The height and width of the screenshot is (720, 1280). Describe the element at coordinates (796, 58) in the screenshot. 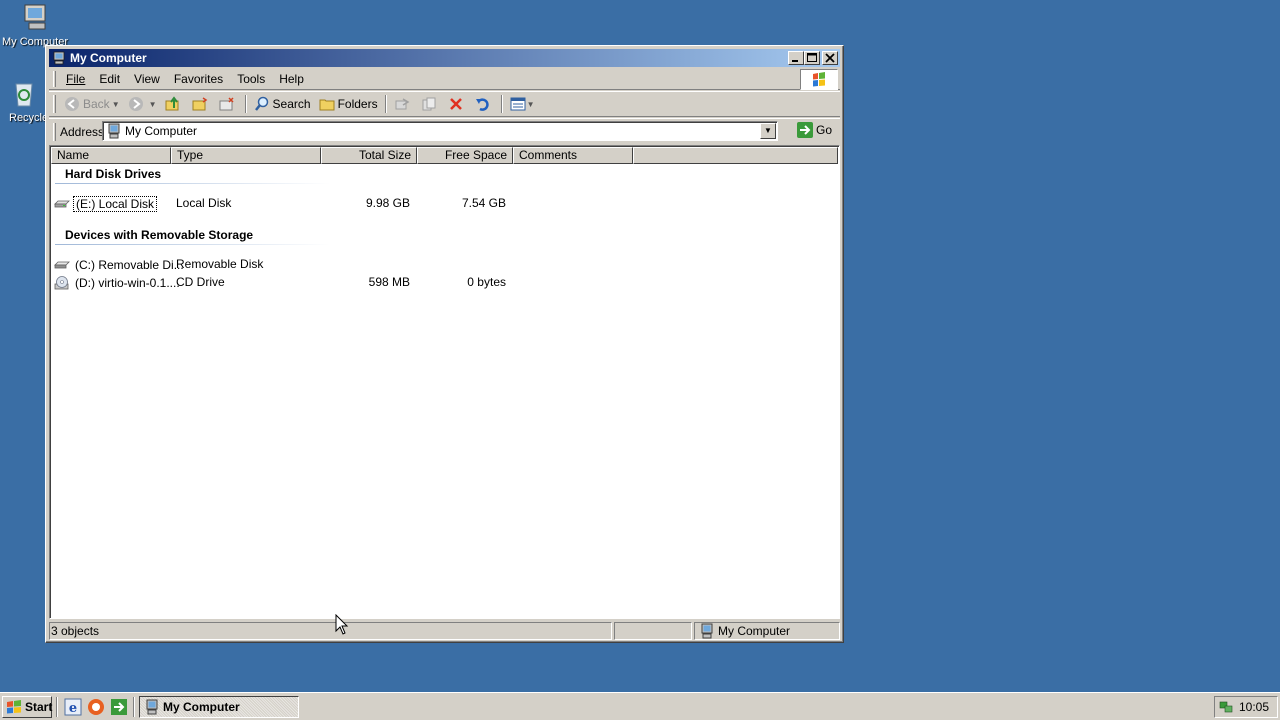

I see `minimize-button` at that location.